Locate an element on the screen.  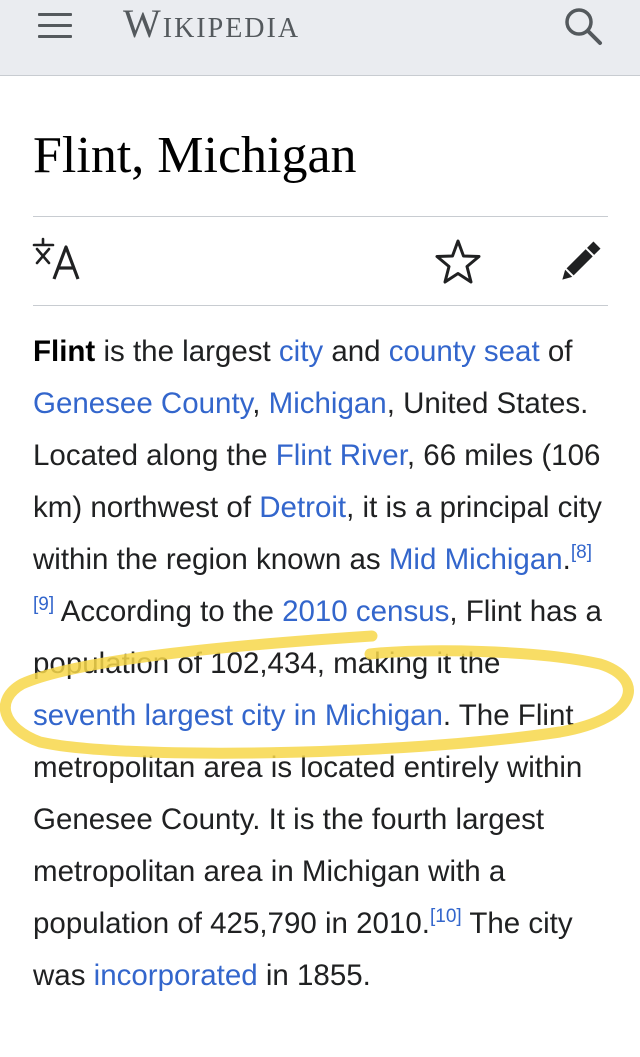
link-2010-census: 2010 census is located at coordinates (365, 611).